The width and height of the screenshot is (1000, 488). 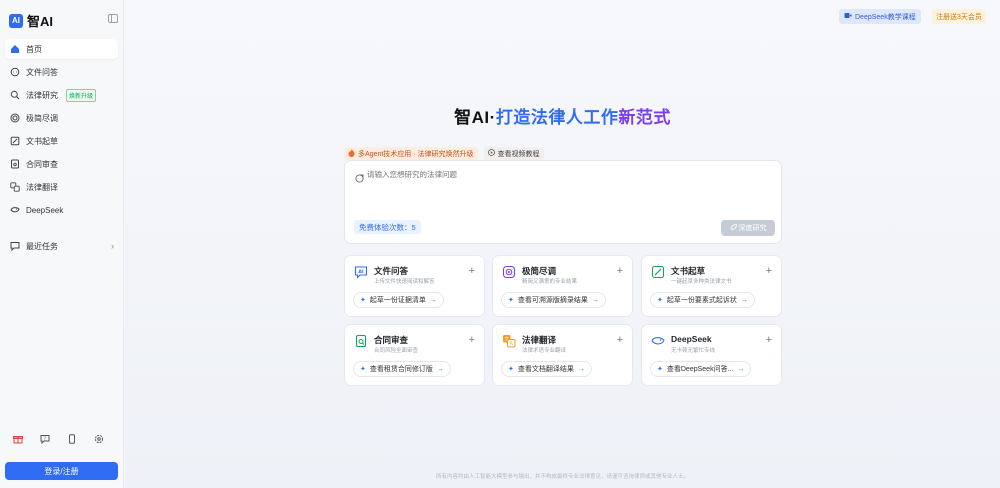 I want to click on card-subtitle: 法律术语专业翻译, so click(x=544, y=351).